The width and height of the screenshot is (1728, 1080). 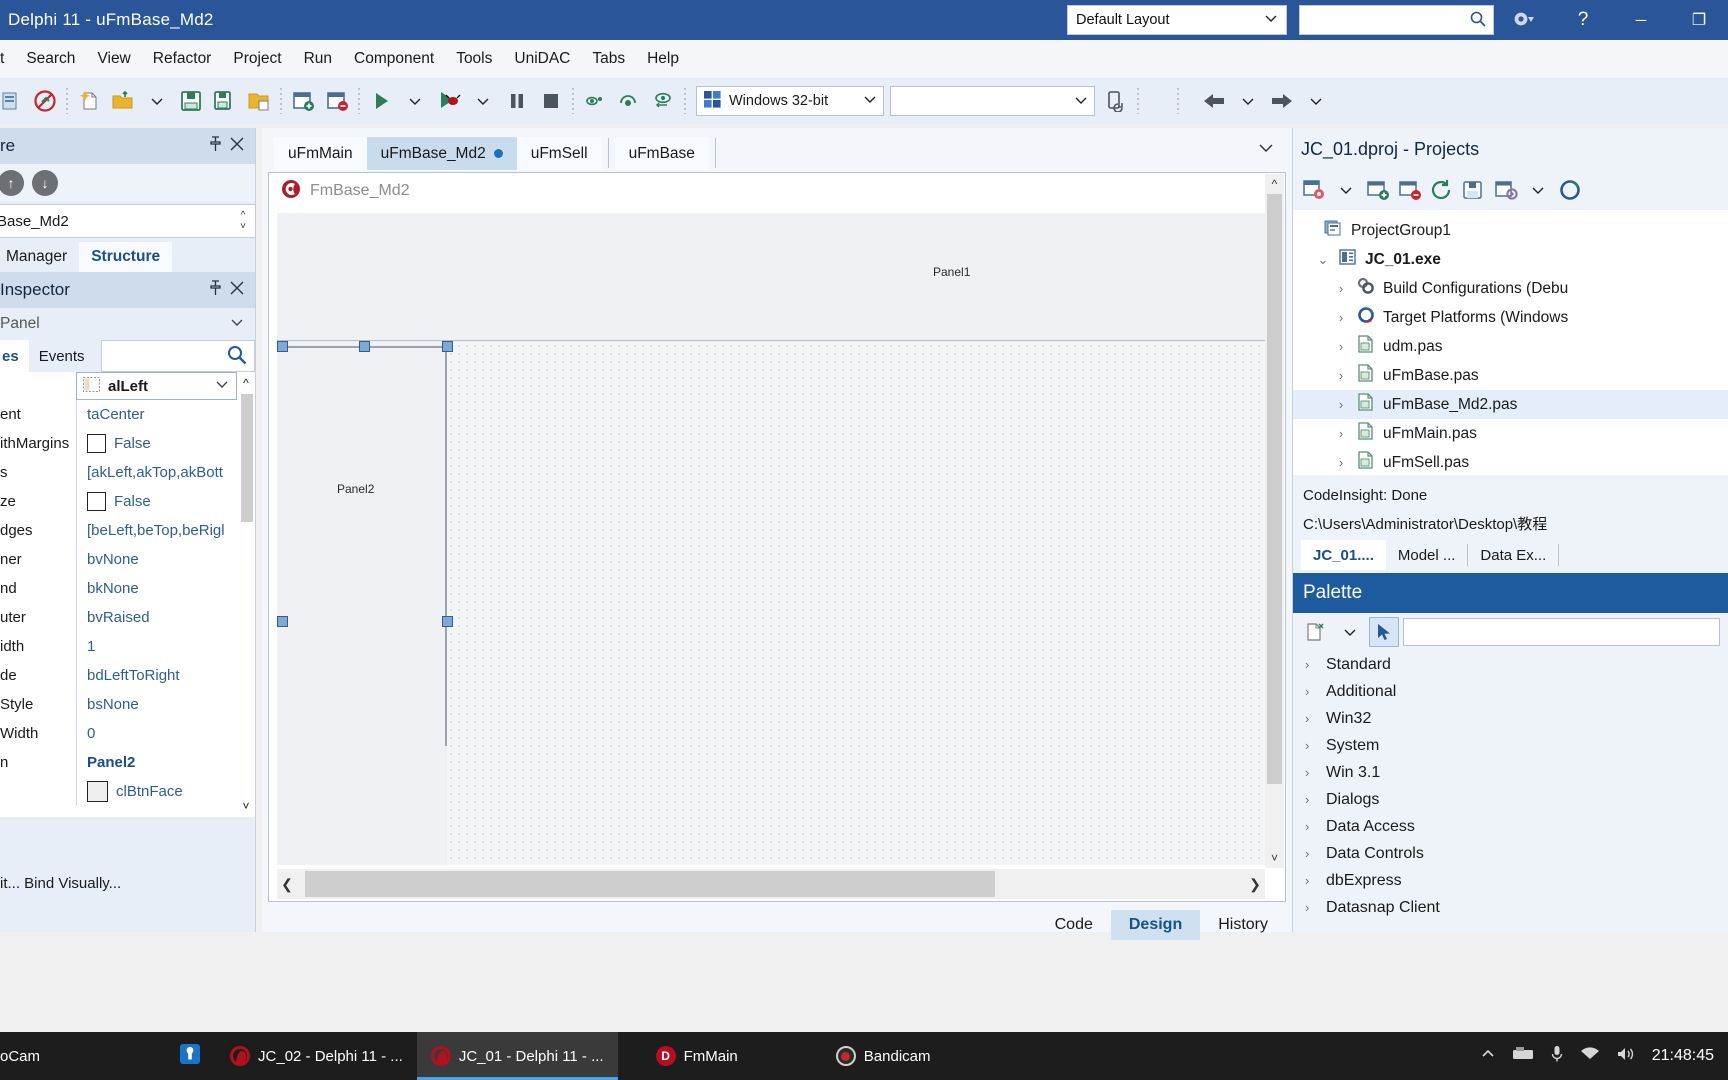 What do you see at coordinates (165, 704) in the screenshot?
I see `property-value: bsNone` at bounding box center [165, 704].